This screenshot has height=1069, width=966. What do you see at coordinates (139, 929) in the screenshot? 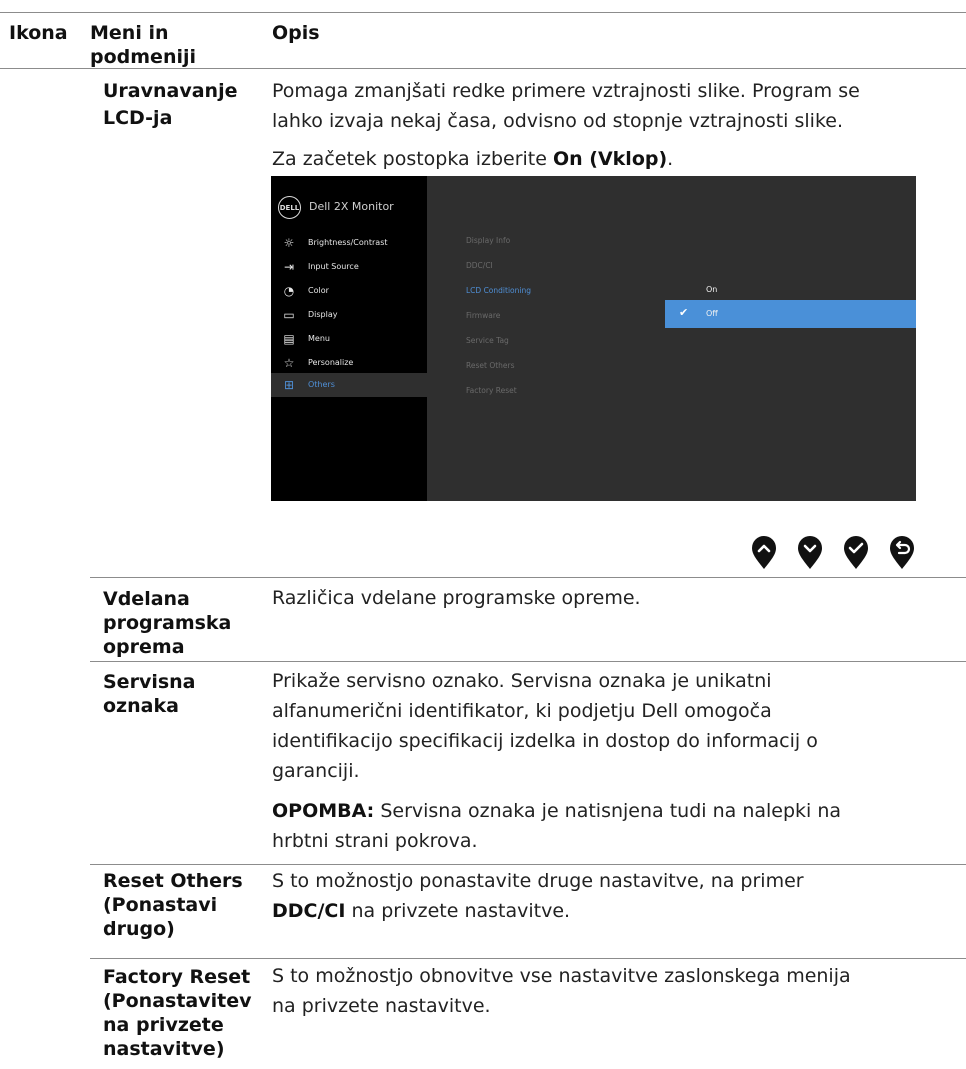
I see `menu-line: drugo)` at bounding box center [139, 929].